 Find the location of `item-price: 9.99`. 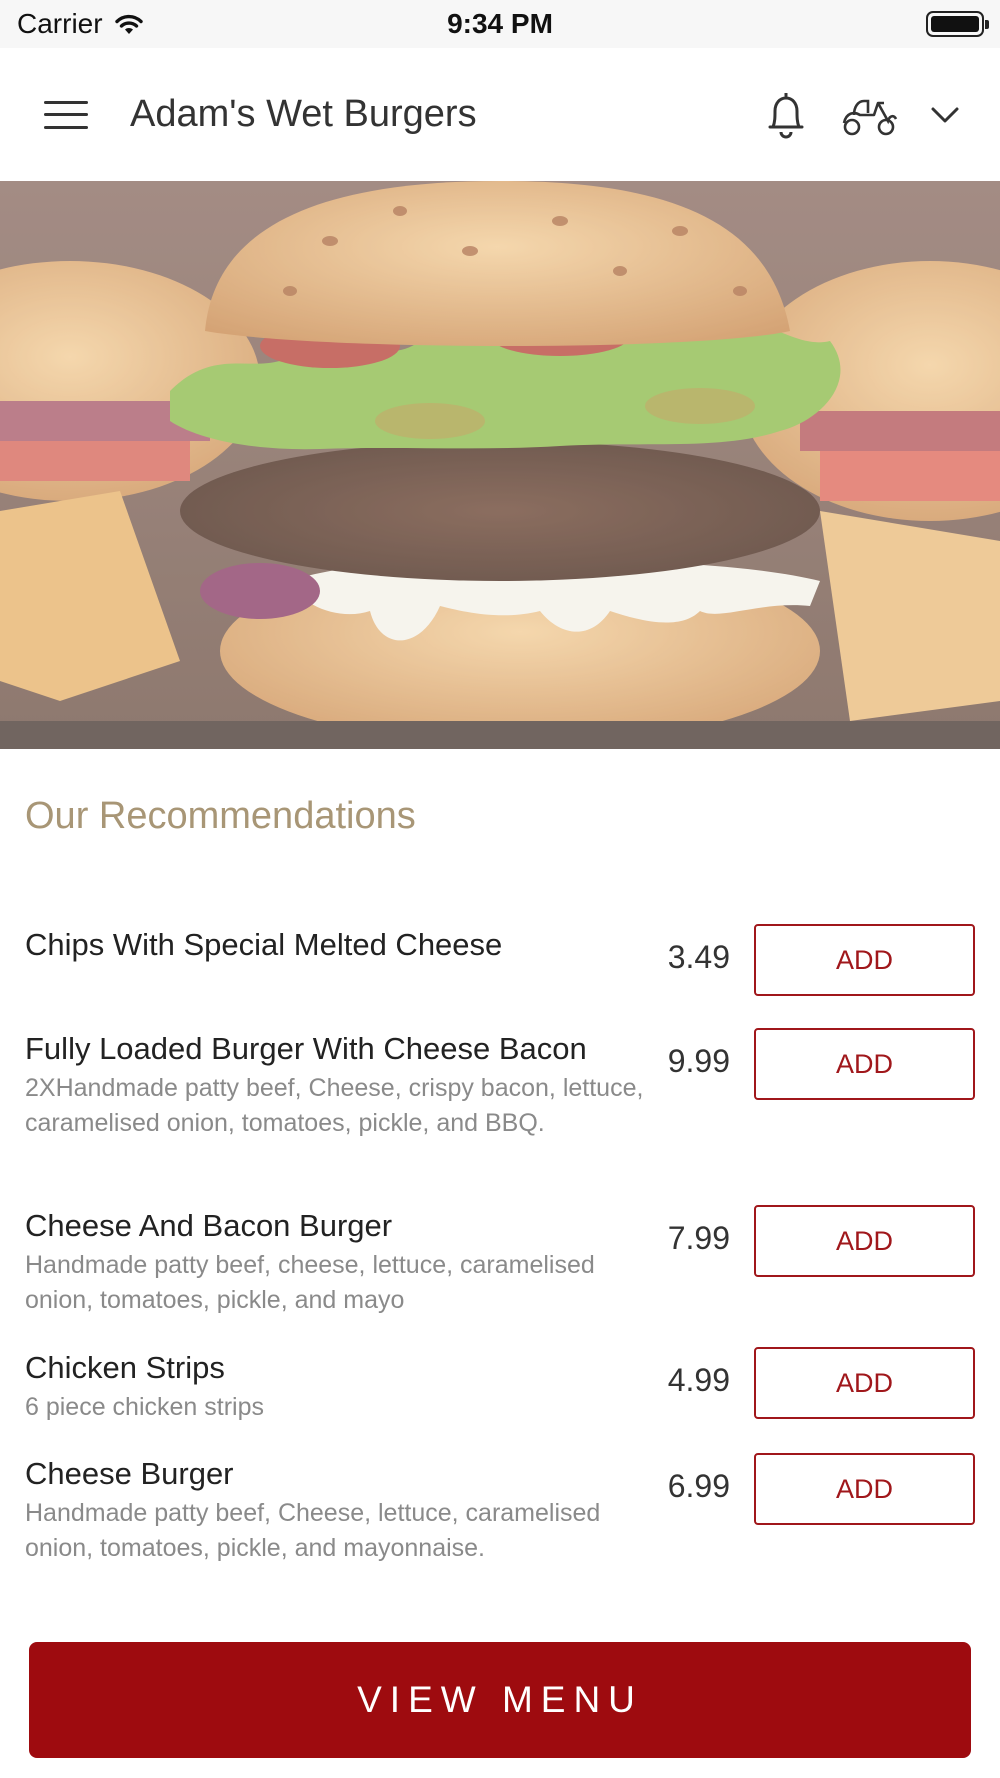

item-price: 9.99 is located at coordinates (698, 1061).